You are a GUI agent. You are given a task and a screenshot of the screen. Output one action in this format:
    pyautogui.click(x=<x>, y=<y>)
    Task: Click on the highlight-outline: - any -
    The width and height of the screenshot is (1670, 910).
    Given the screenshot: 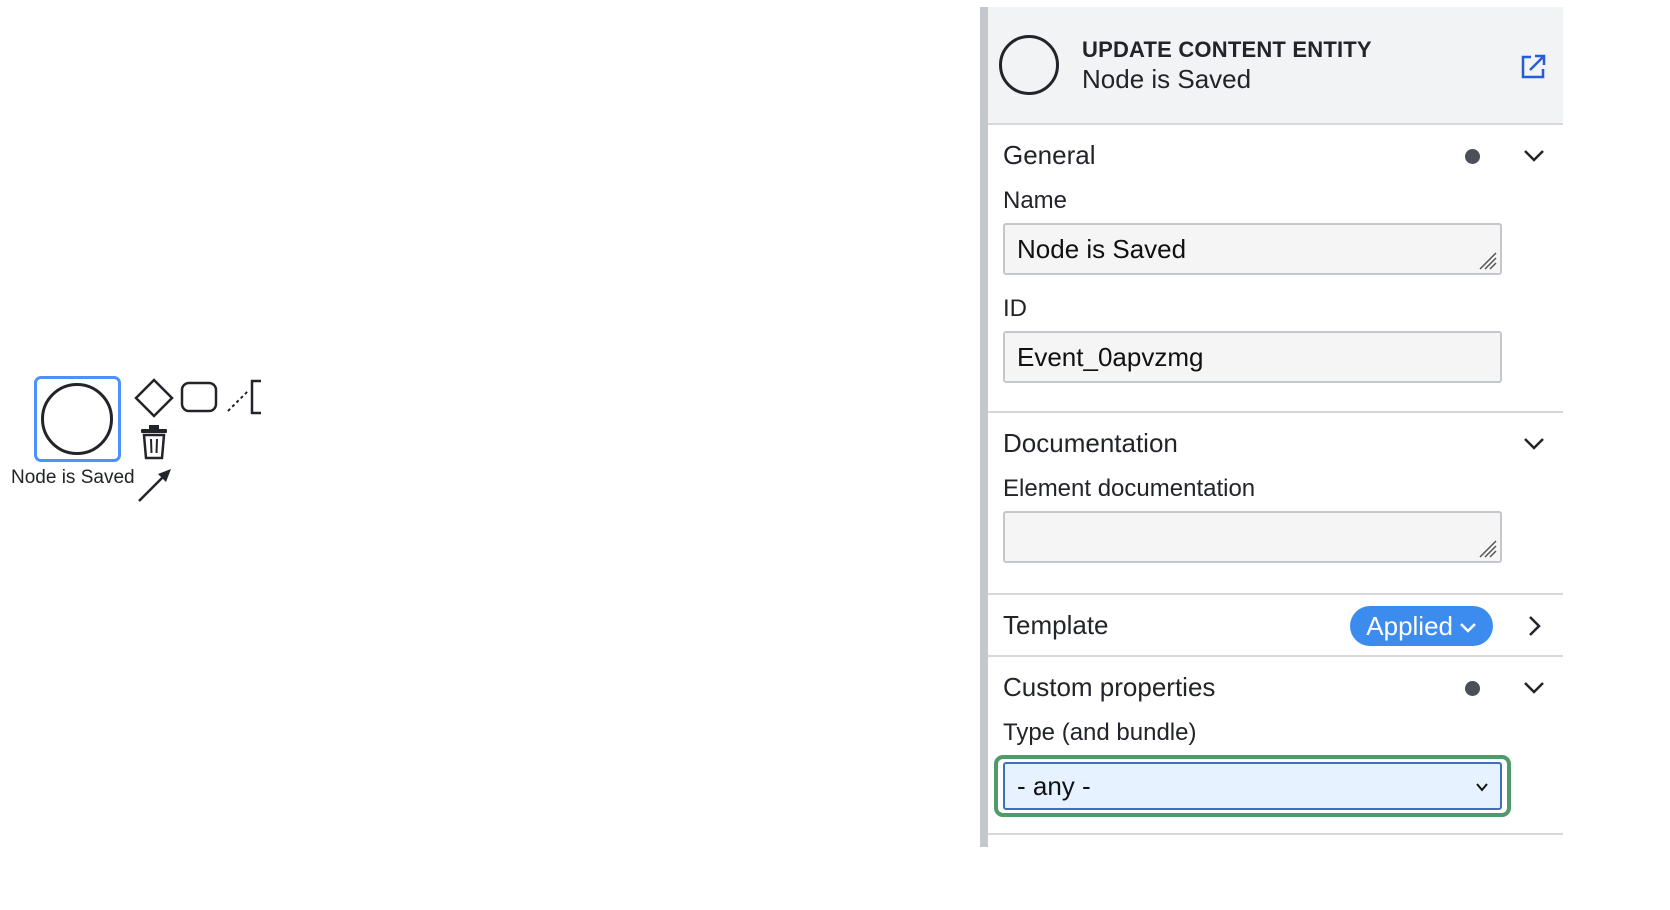 What is the action you would take?
    pyautogui.click(x=1252, y=786)
    